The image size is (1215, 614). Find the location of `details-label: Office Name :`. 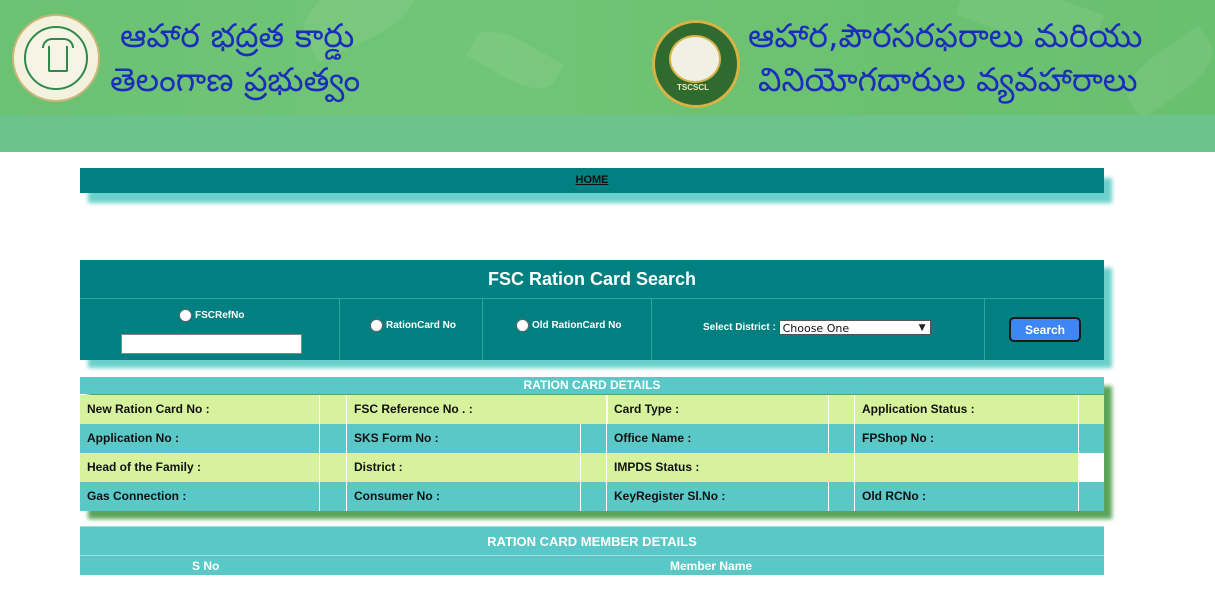

details-label: Office Name : is located at coordinates (718, 438).